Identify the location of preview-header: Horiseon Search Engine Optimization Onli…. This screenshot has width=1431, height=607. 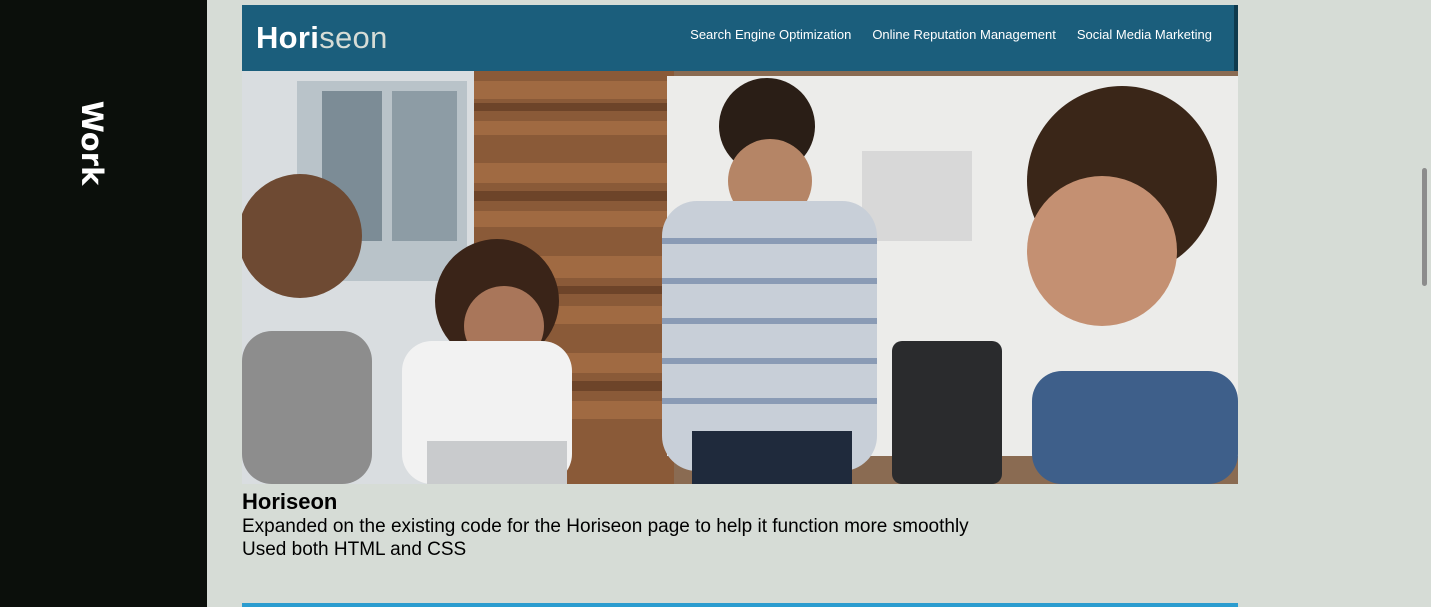
(740, 38).